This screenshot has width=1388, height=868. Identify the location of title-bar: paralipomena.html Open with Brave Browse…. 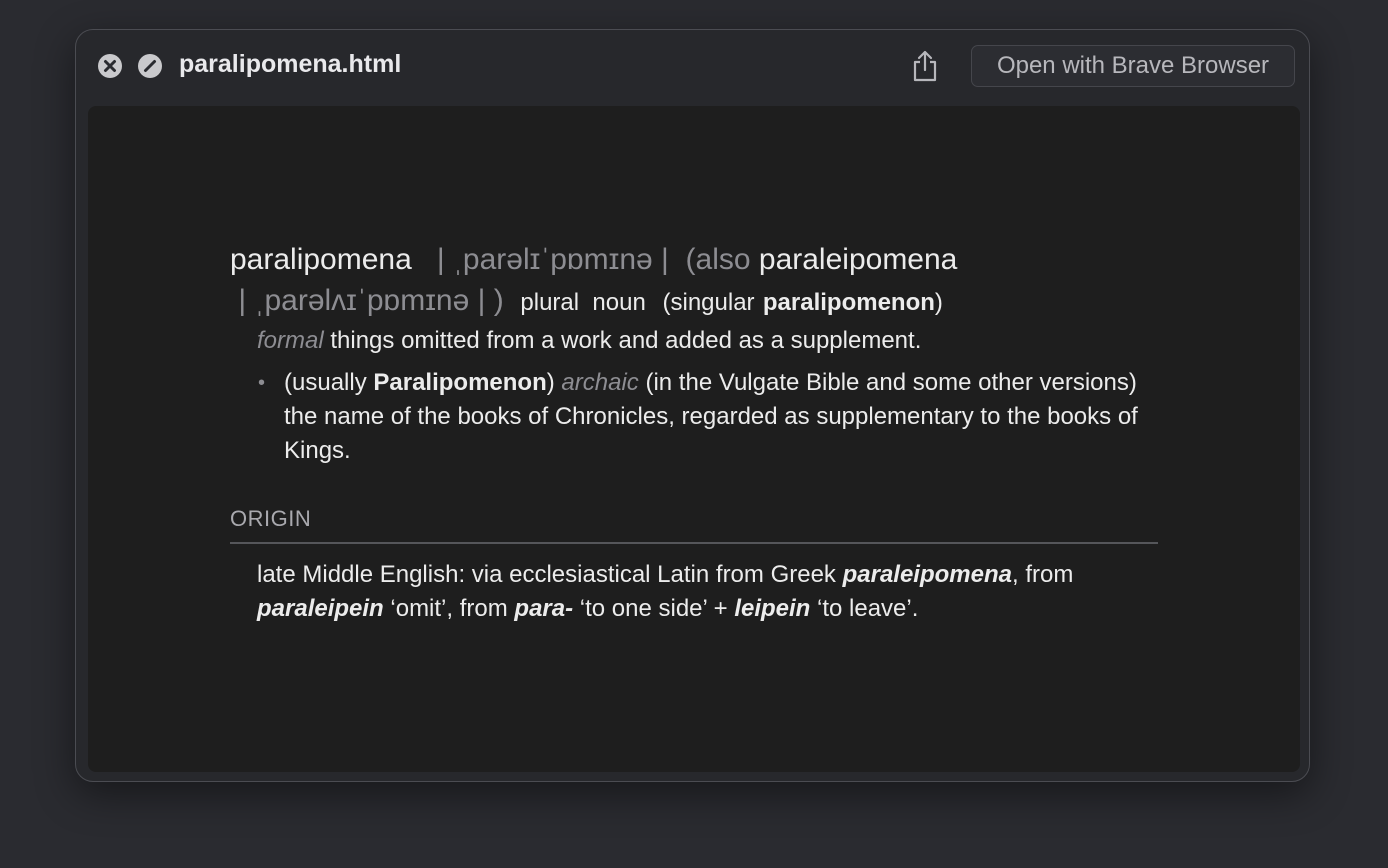
(692, 66).